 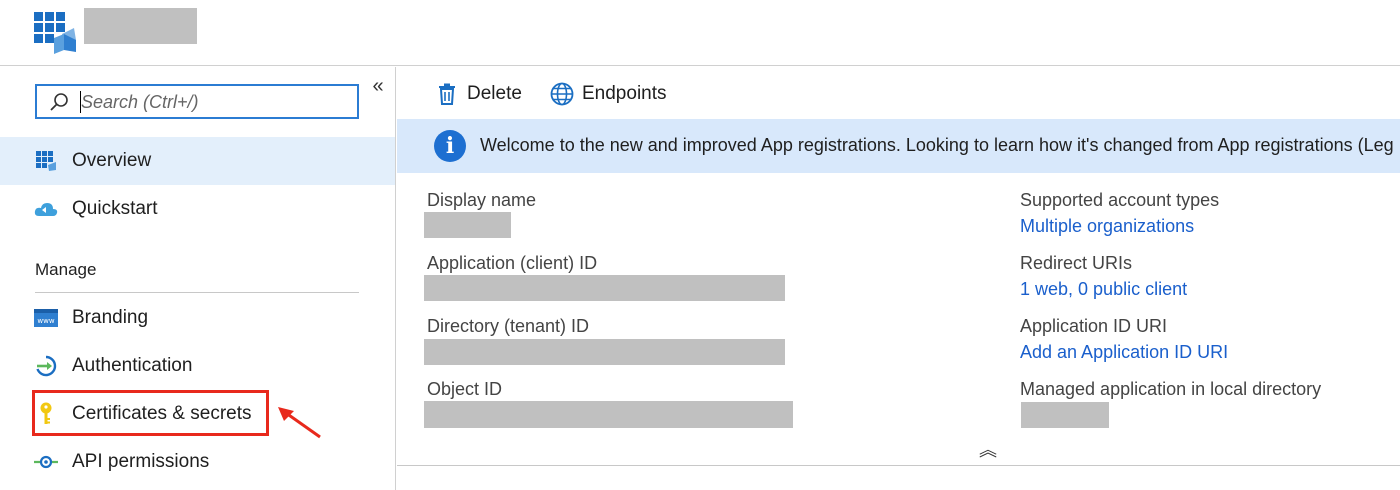 I want to click on redirect-uris-link: 1 web, 0 public client, so click(x=1103, y=289).